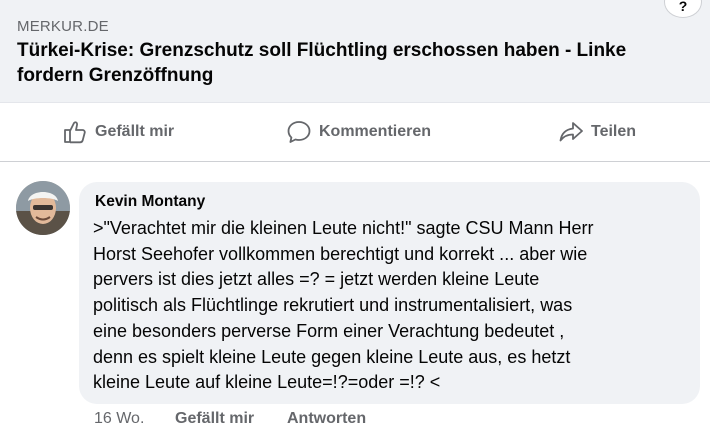 The image size is (710, 436). Describe the element at coordinates (135, 131) in the screenshot. I see `like-button-label: Gefällt mir` at that location.